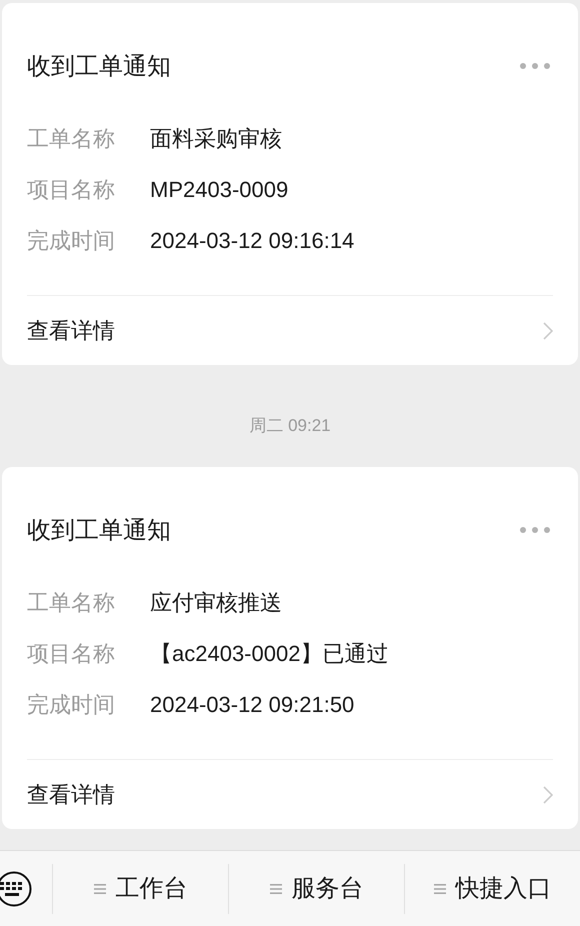 This screenshot has width=580, height=926. I want to click on field-value: 2024-03-12 09:21:50, so click(252, 705).